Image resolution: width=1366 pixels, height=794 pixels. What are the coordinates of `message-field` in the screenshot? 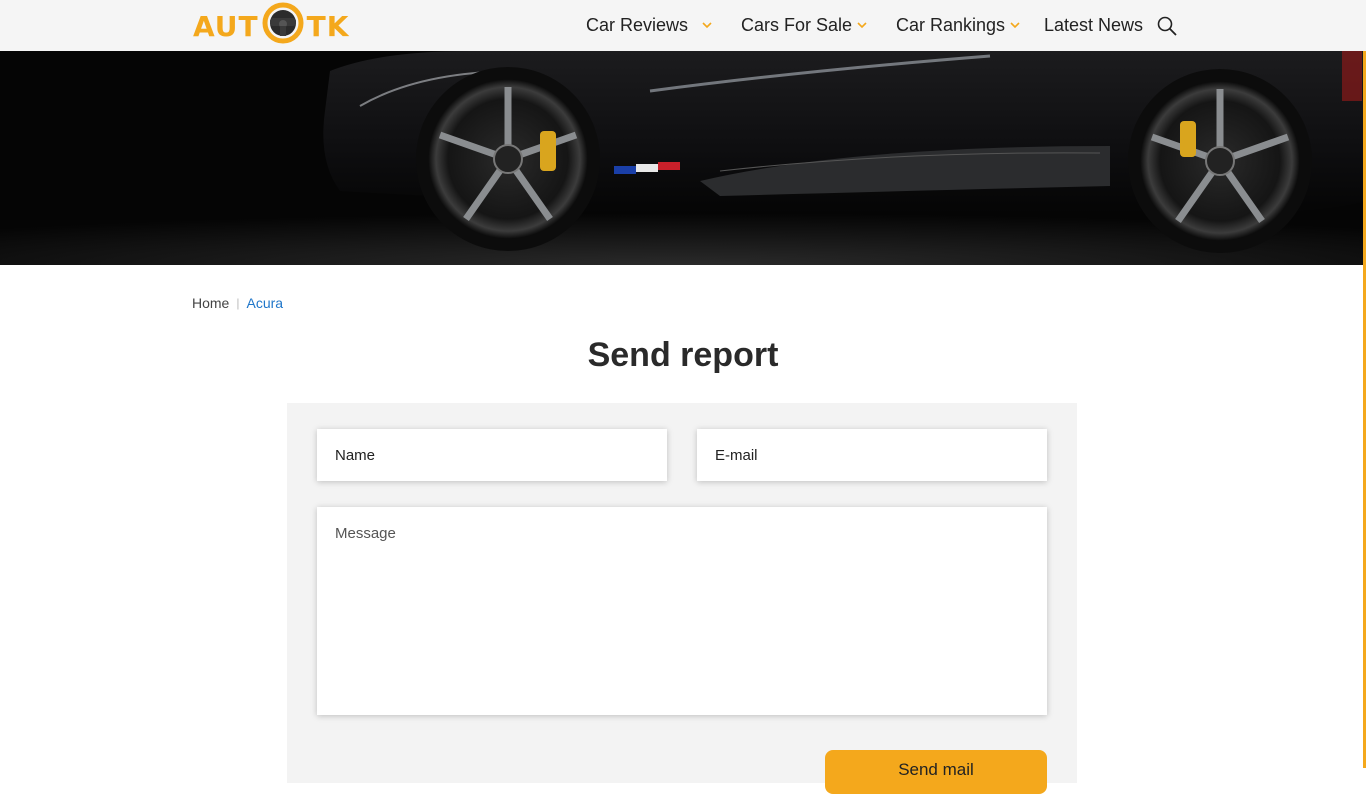 It's located at (682, 611).